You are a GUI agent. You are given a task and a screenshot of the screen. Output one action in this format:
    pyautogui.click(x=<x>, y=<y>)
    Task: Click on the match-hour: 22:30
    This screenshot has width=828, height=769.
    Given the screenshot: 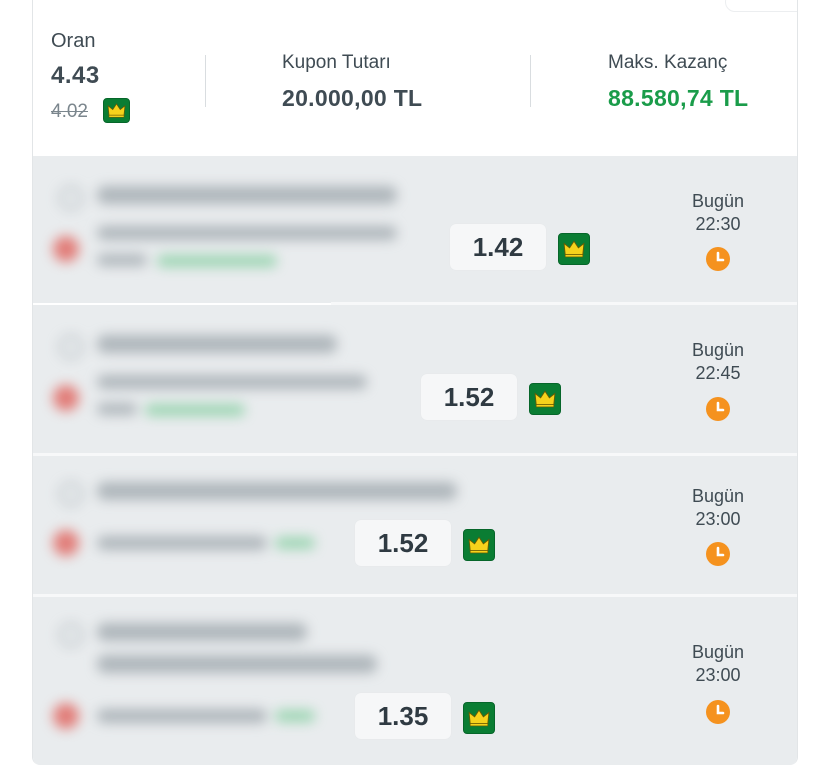 What is the action you would take?
    pyautogui.click(x=718, y=224)
    